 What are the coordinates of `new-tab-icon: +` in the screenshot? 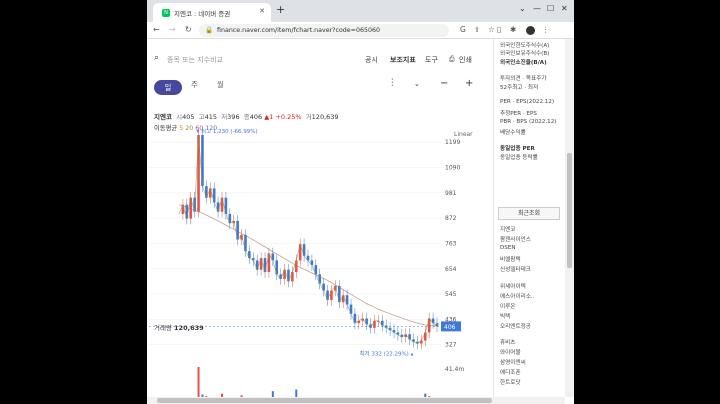 It's located at (280, 9).